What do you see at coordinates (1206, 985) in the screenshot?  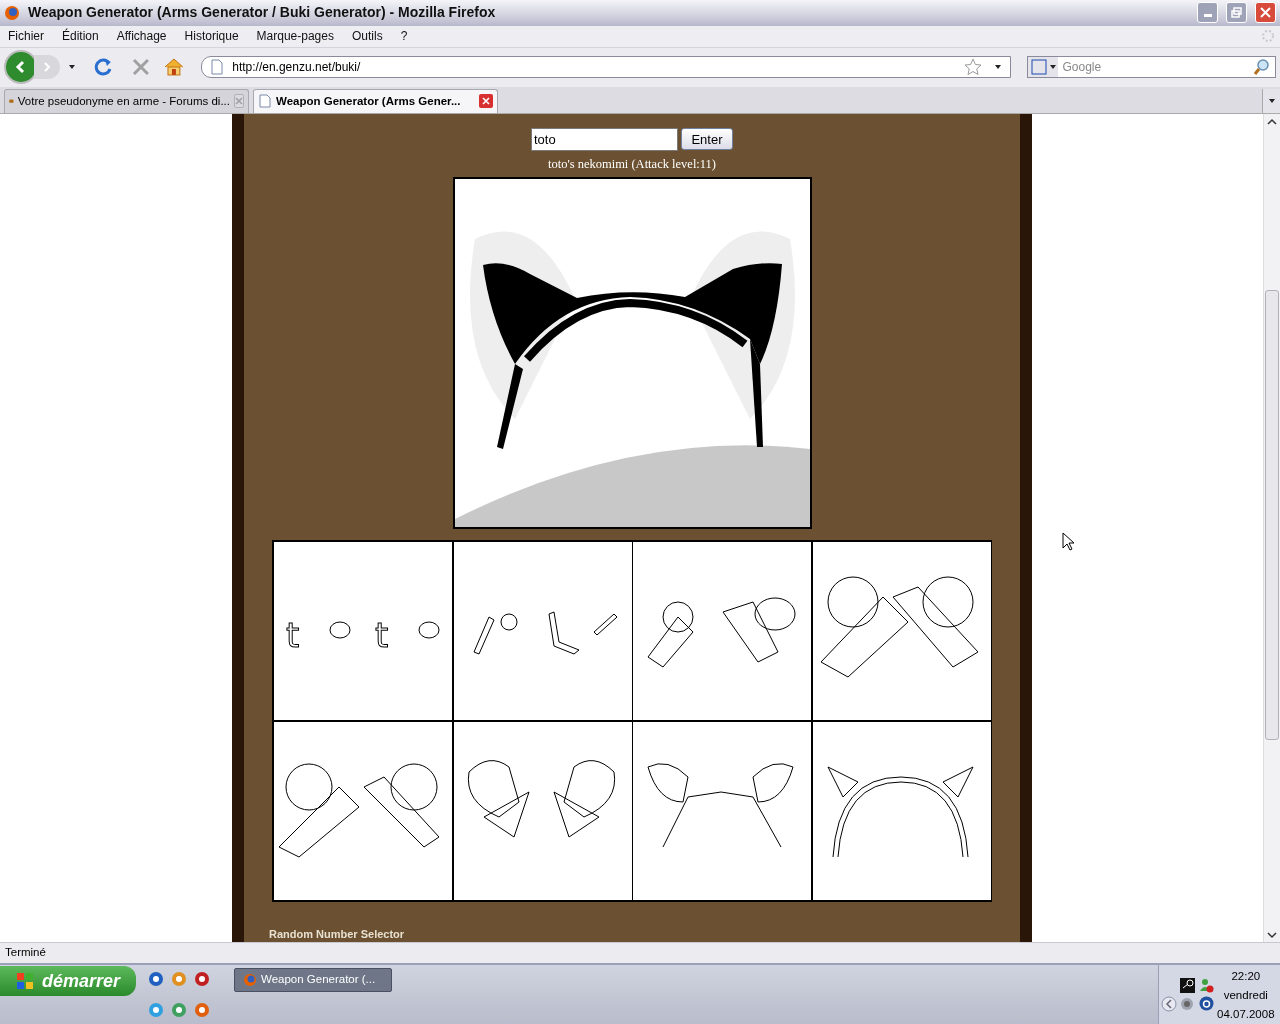 I see `messenger-icon` at bounding box center [1206, 985].